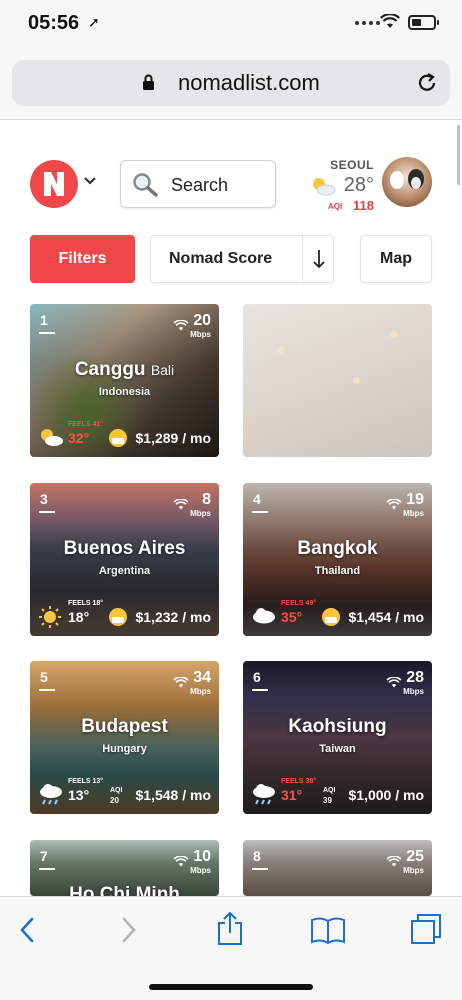 This screenshot has width=462, height=1000. Describe the element at coordinates (415, 499) in the screenshot. I see `internet-speed: 19` at that location.